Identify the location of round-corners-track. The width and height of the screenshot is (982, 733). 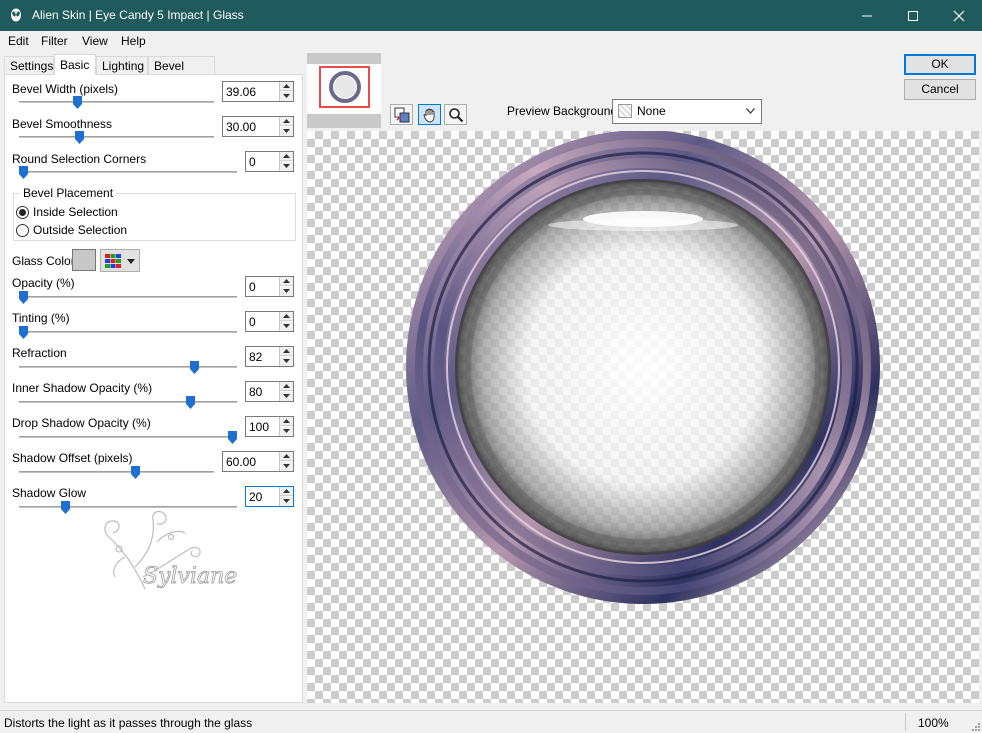
(128, 172).